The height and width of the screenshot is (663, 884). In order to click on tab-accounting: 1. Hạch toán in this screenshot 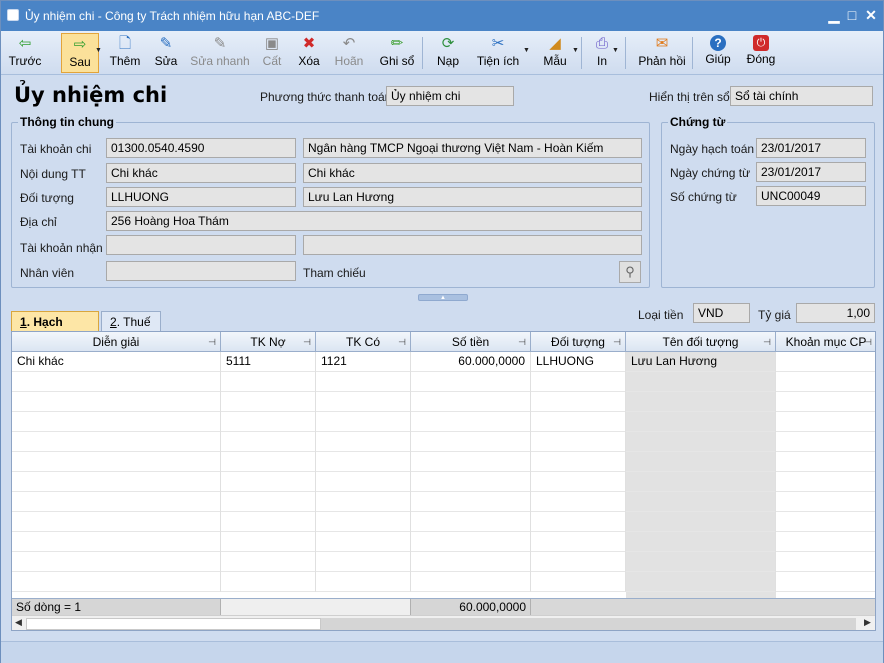, I will do `click(55, 327)`.